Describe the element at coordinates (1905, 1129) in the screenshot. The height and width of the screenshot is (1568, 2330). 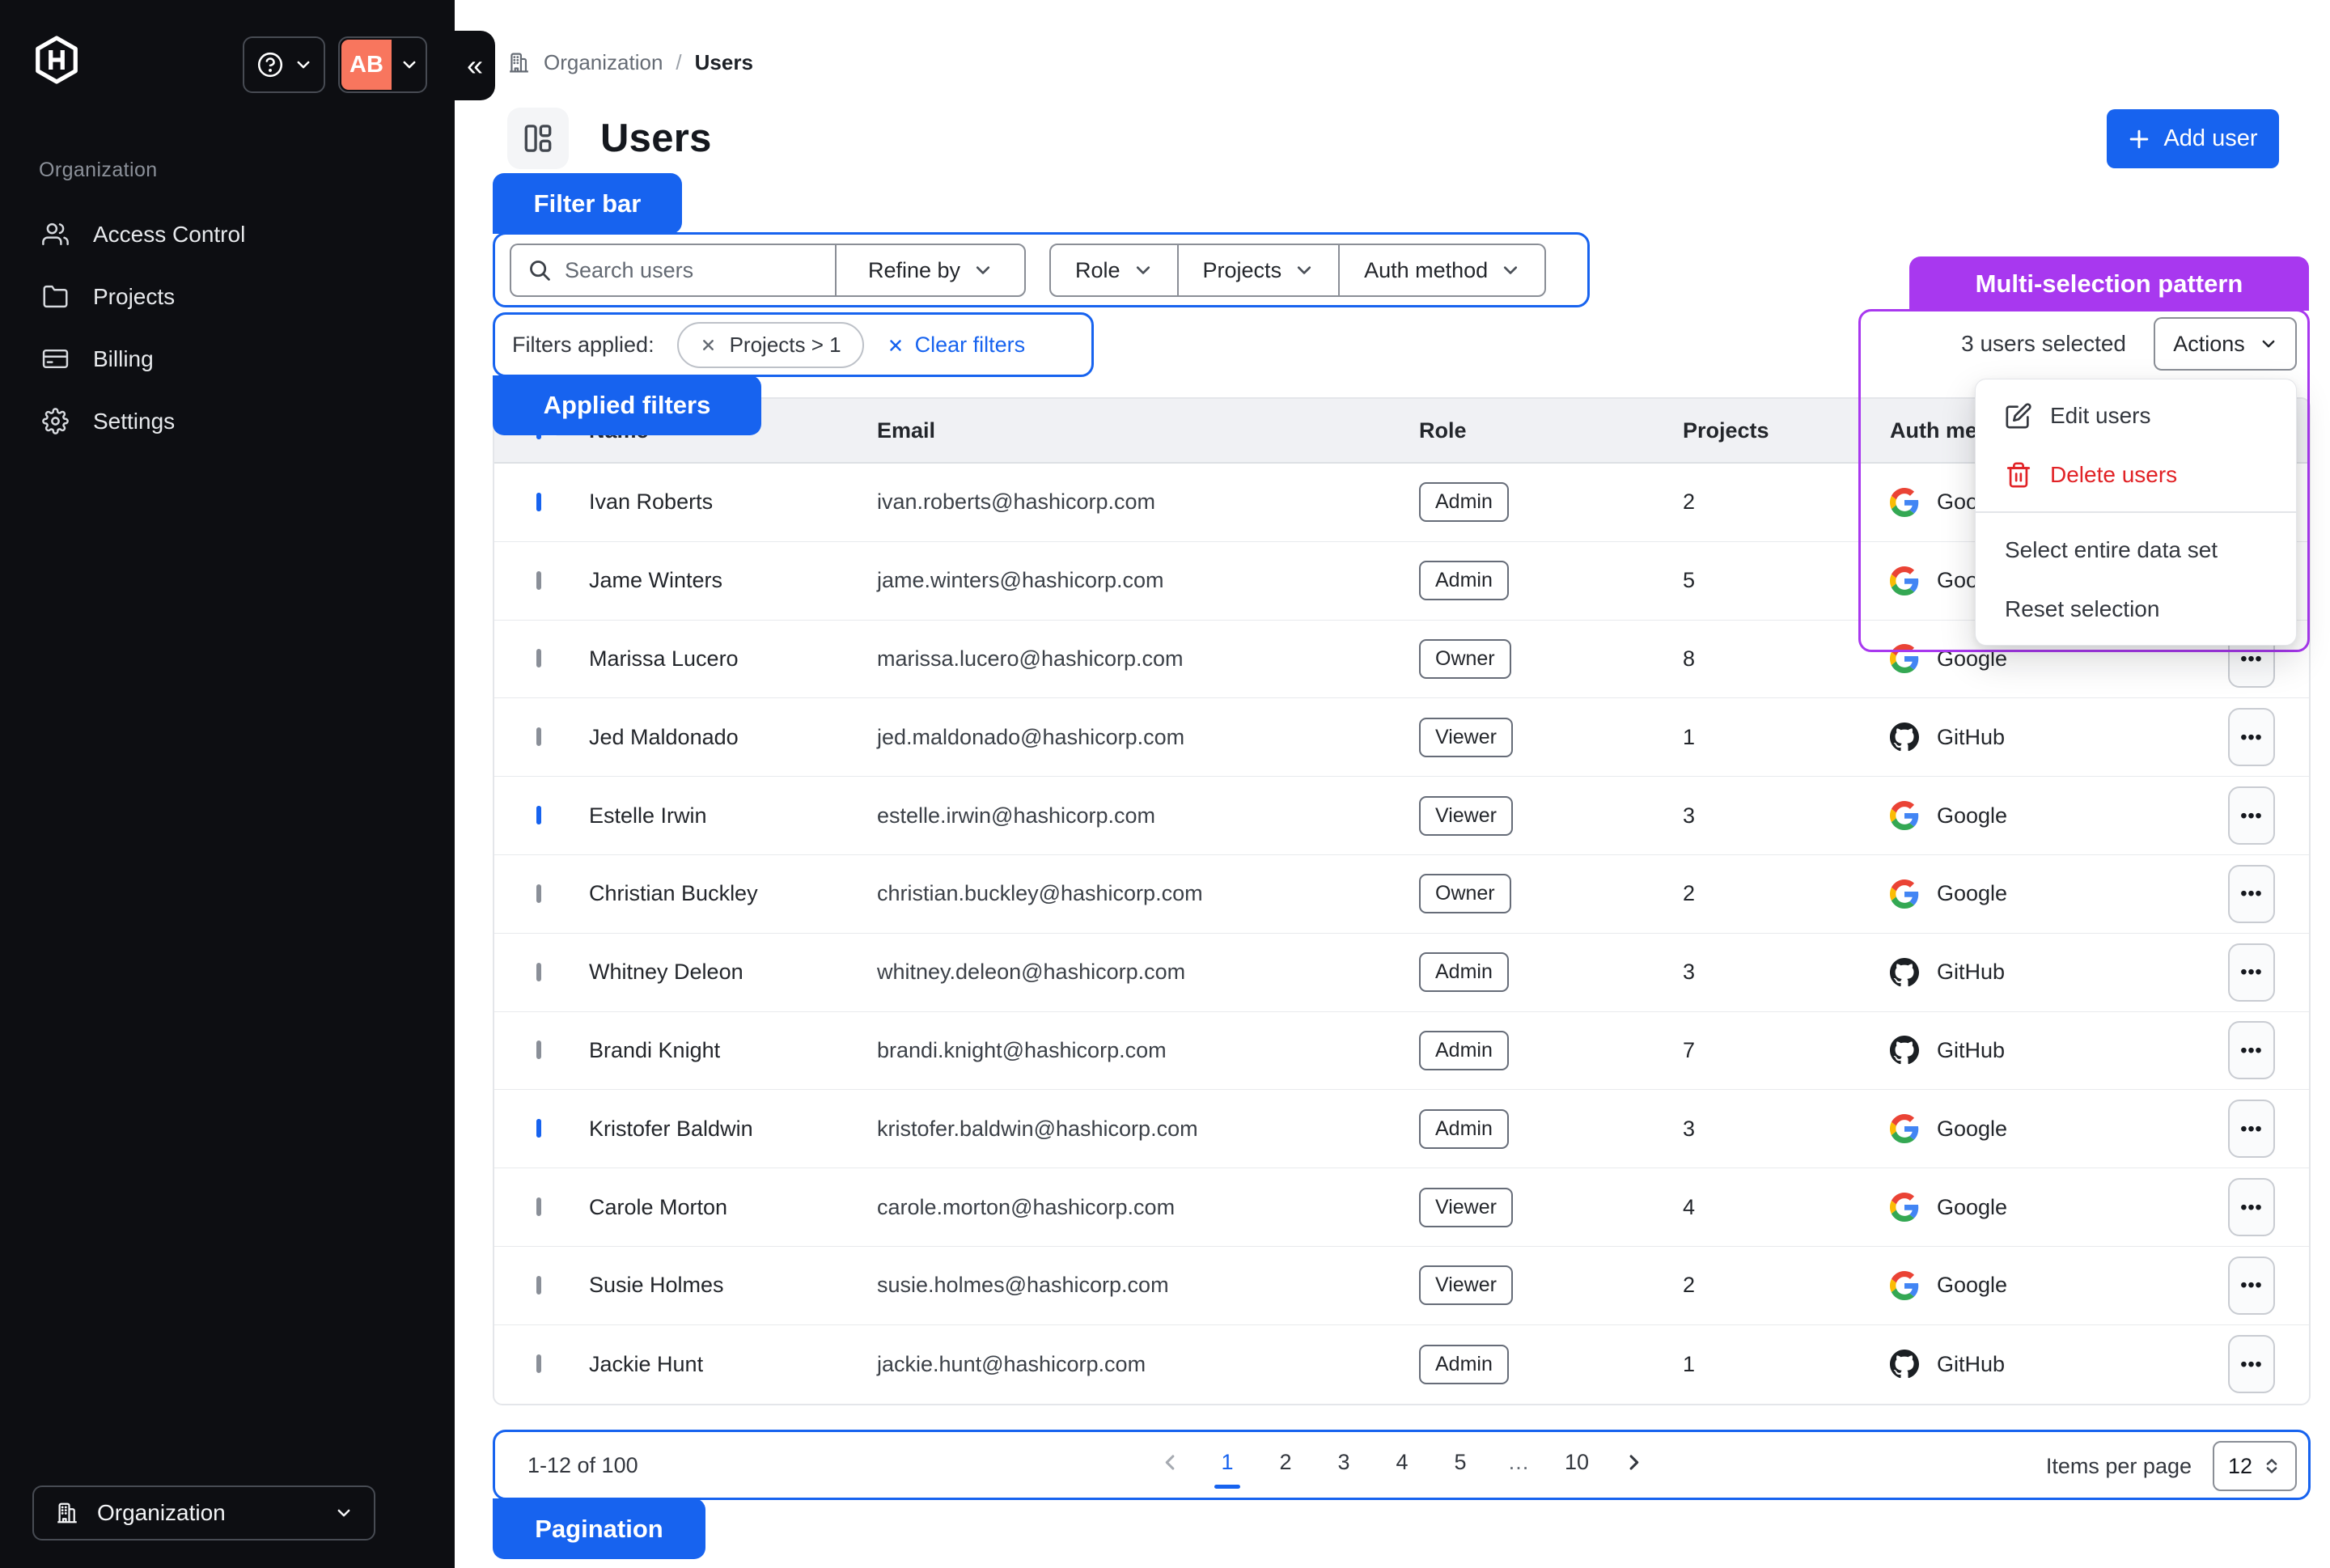
I see `google-icon` at that location.